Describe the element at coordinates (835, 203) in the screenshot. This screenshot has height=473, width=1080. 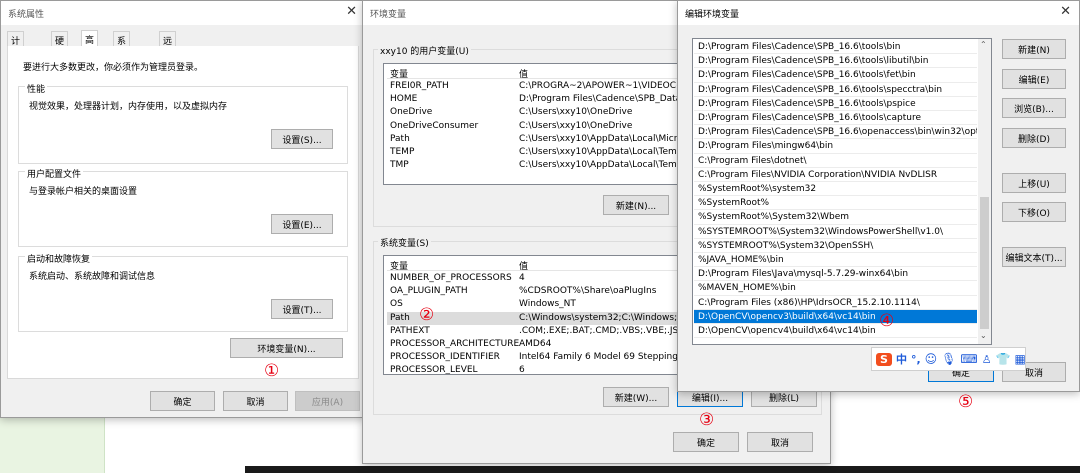
I see `list-item: %SystemRoot%` at that location.